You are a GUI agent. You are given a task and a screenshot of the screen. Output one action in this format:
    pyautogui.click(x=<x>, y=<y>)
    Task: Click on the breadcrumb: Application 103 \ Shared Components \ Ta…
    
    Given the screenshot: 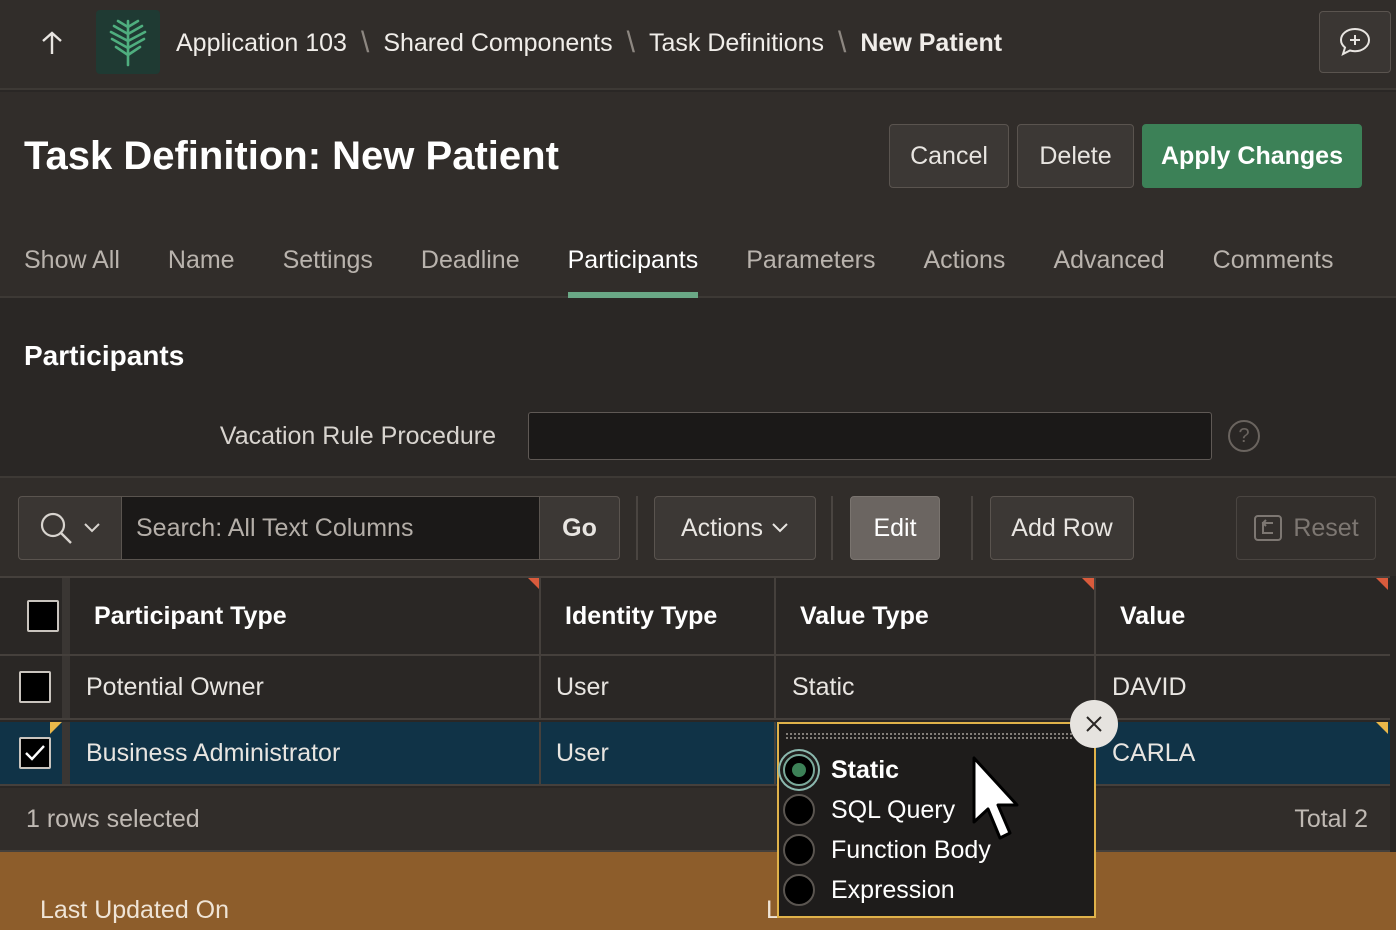 What is the action you would take?
    pyautogui.click(x=589, y=43)
    